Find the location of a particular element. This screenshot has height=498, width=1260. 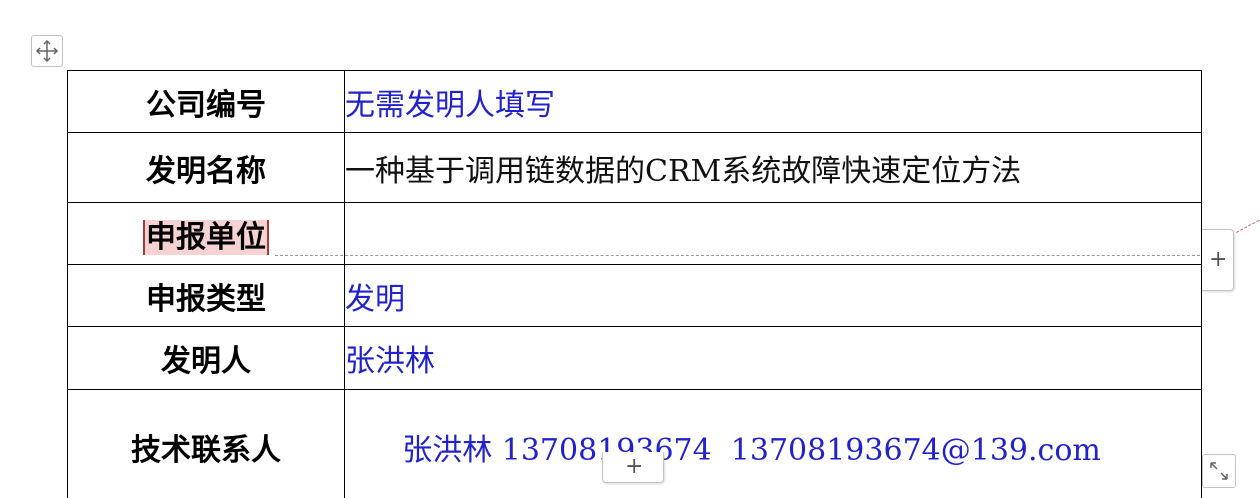

label-text: 公司编号 is located at coordinates (206, 105).